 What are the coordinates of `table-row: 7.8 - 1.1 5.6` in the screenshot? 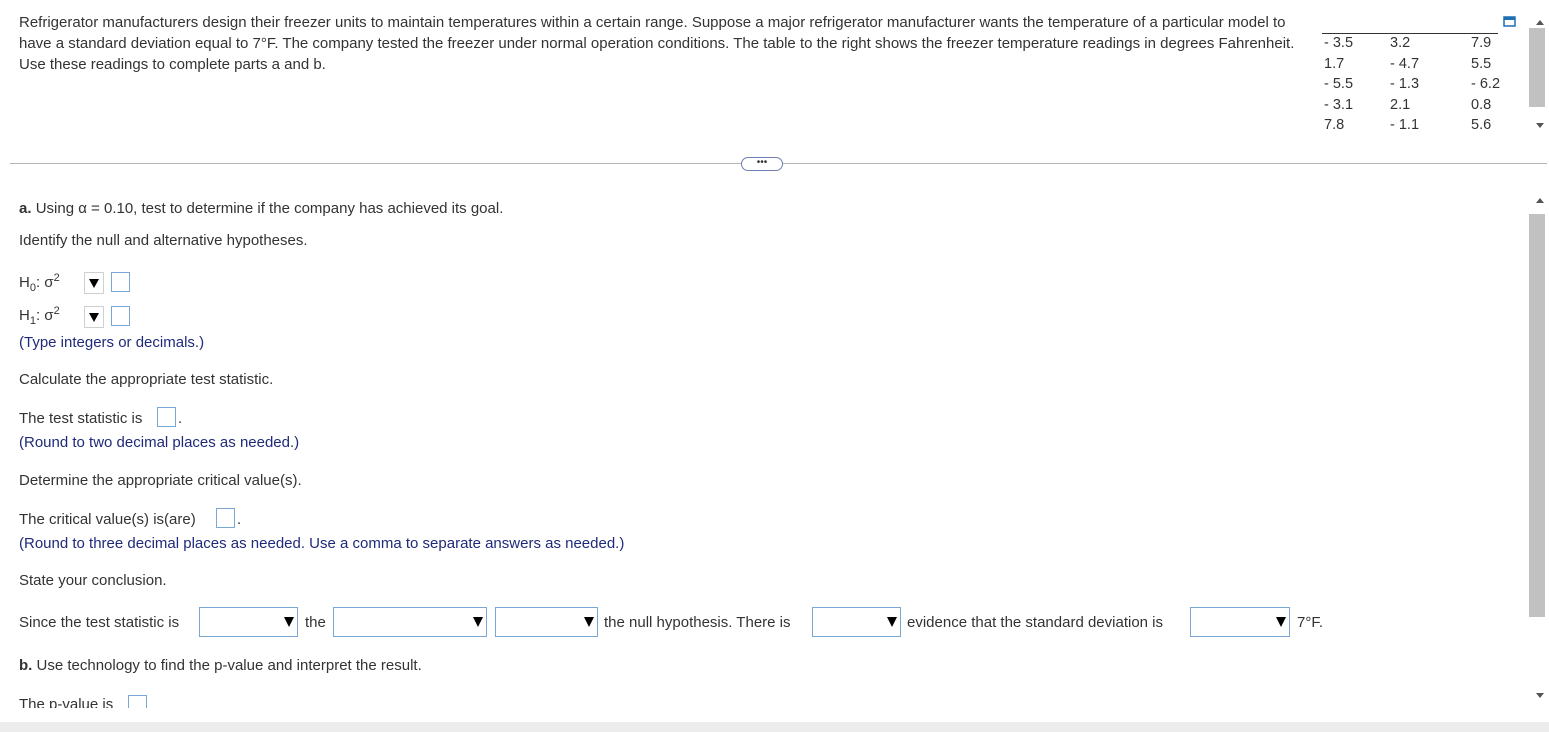 It's located at (1416, 125).